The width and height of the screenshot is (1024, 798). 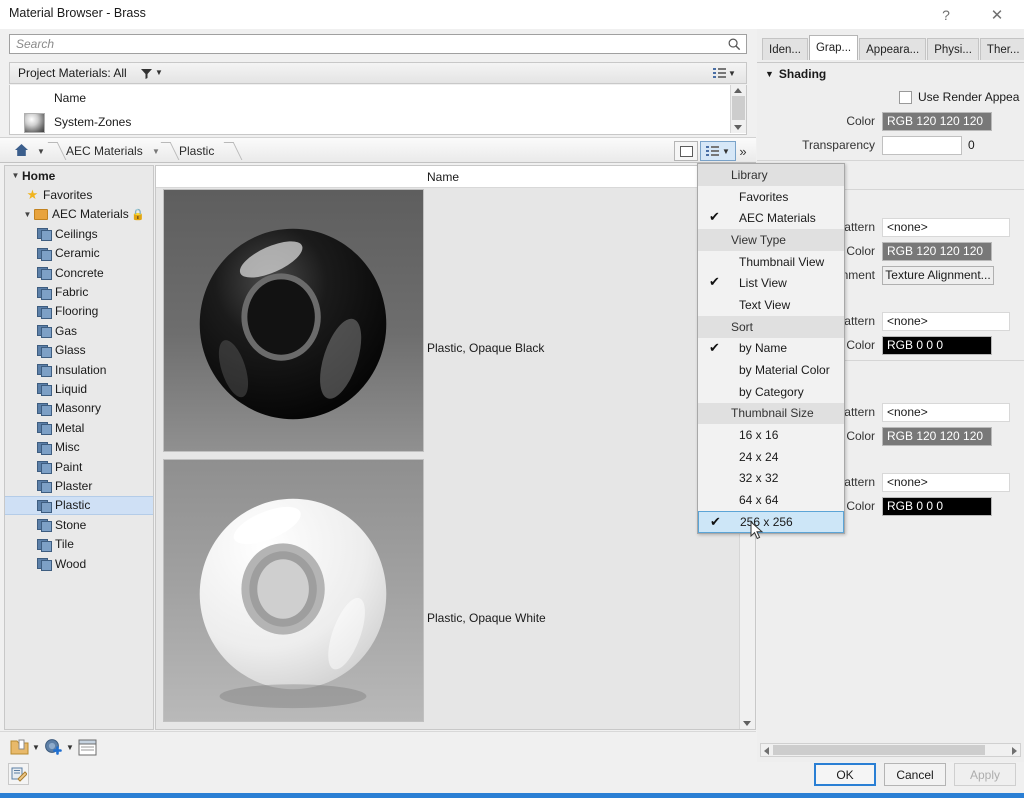 What do you see at coordinates (79, 291) in the screenshot?
I see `tree-item-fabric: Fabric` at bounding box center [79, 291].